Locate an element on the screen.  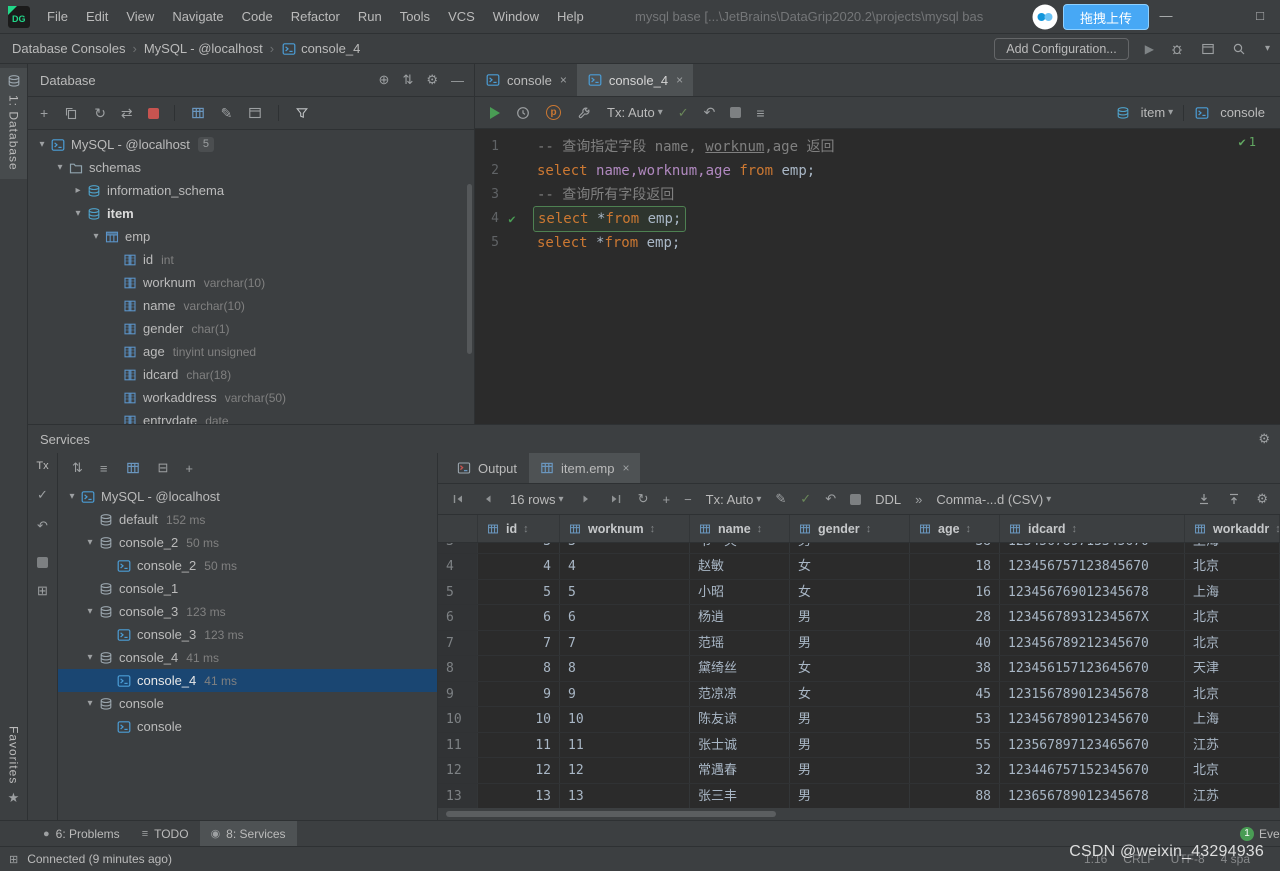
services-button: ◉ 8: Services is located at coordinates (248, 833).